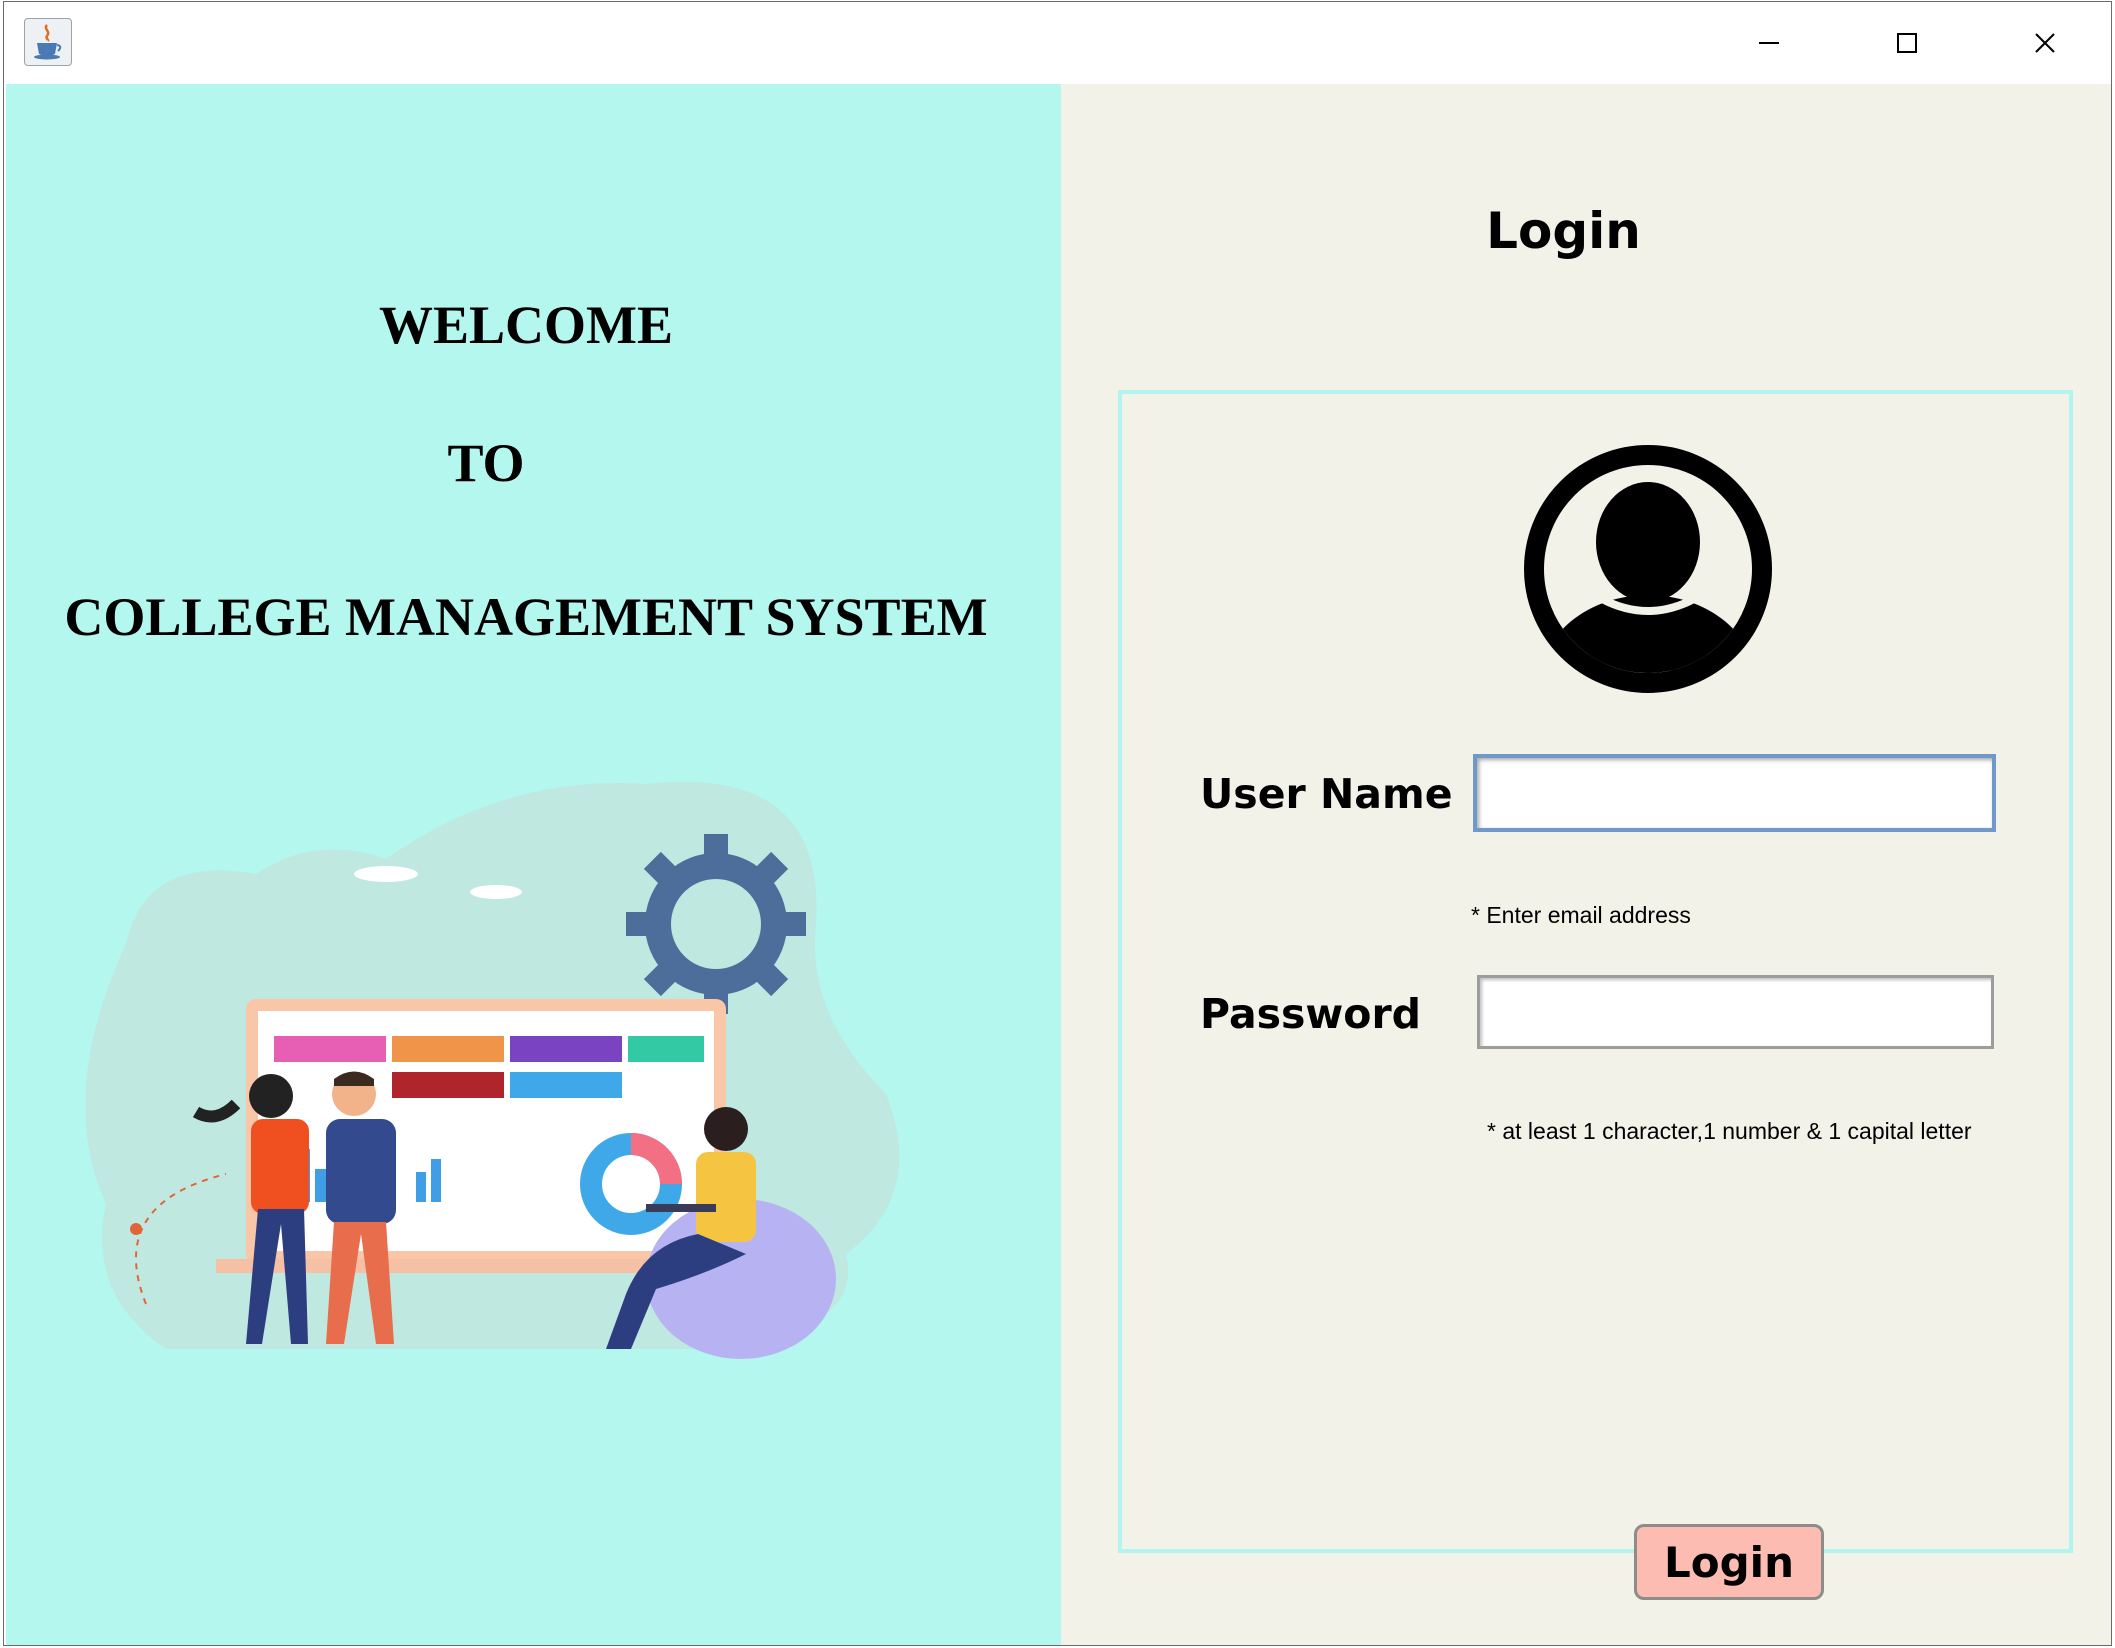 Image resolution: width=2115 pixels, height=1648 pixels. I want to click on minimize-button, so click(1769, 43).